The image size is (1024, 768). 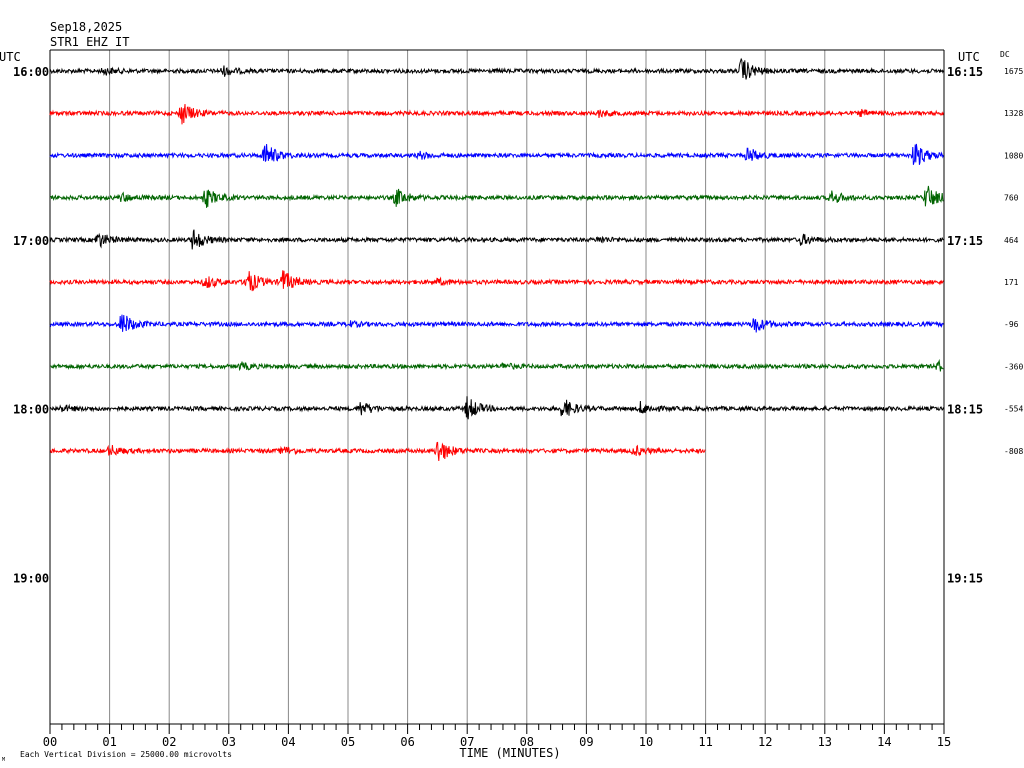 What do you see at coordinates (3, 760) in the screenshot?
I see `corner-mark: M` at bounding box center [3, 760].